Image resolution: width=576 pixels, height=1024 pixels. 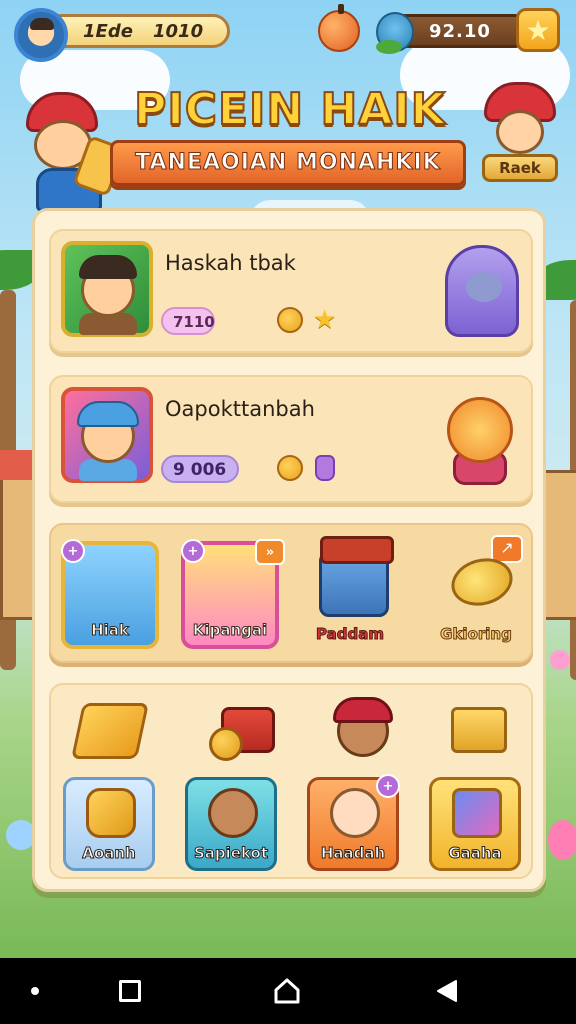 I want to click on elder-face-icon, so click(x=355, y=813).